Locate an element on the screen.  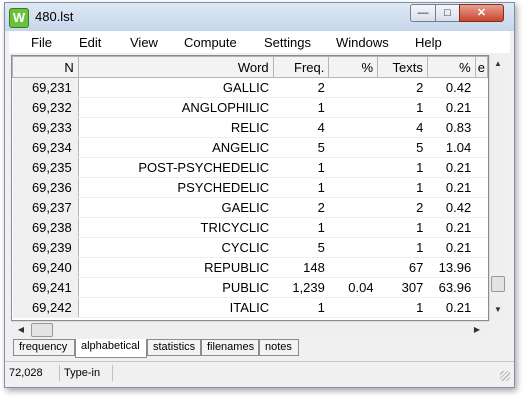
wordsmith-app-icon: W is located at coordinates (19, 18).